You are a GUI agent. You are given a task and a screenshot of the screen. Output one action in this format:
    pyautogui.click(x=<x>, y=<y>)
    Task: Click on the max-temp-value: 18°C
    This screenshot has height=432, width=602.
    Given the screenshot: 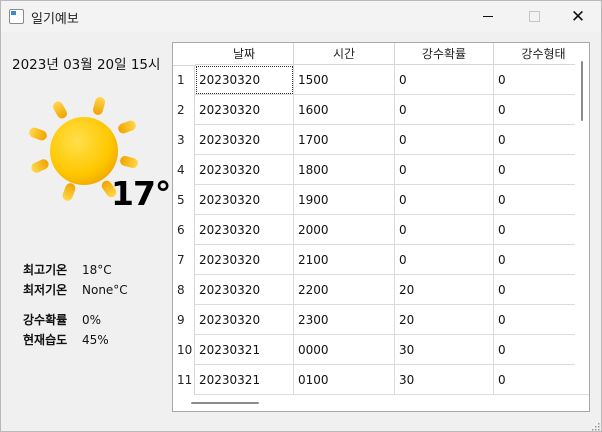 What is the action you would take?
    pyautogui.click(x=97, y=270)
    